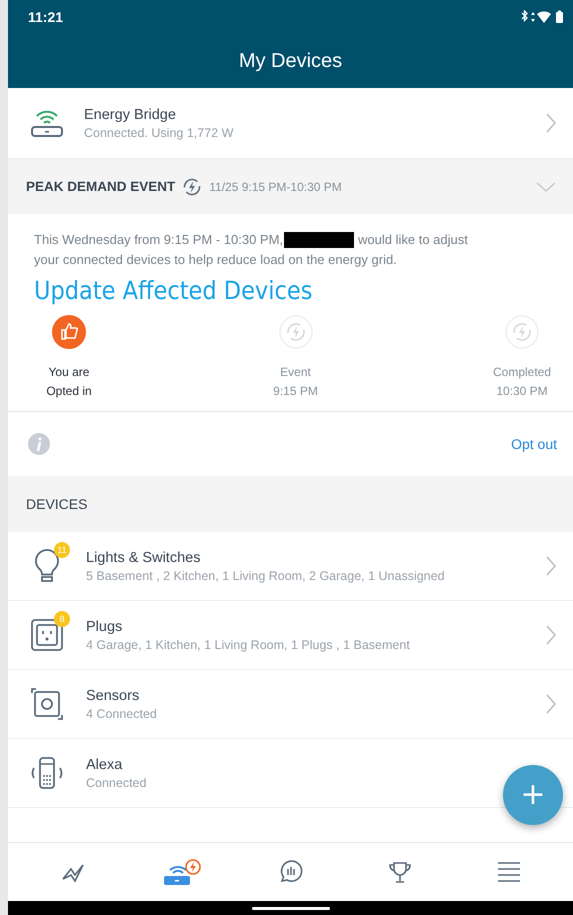  What do you see at coordinates (144, 558) in the screenshot?
I see `device-name: Lights & Switches` at bounding box center [144, 558].